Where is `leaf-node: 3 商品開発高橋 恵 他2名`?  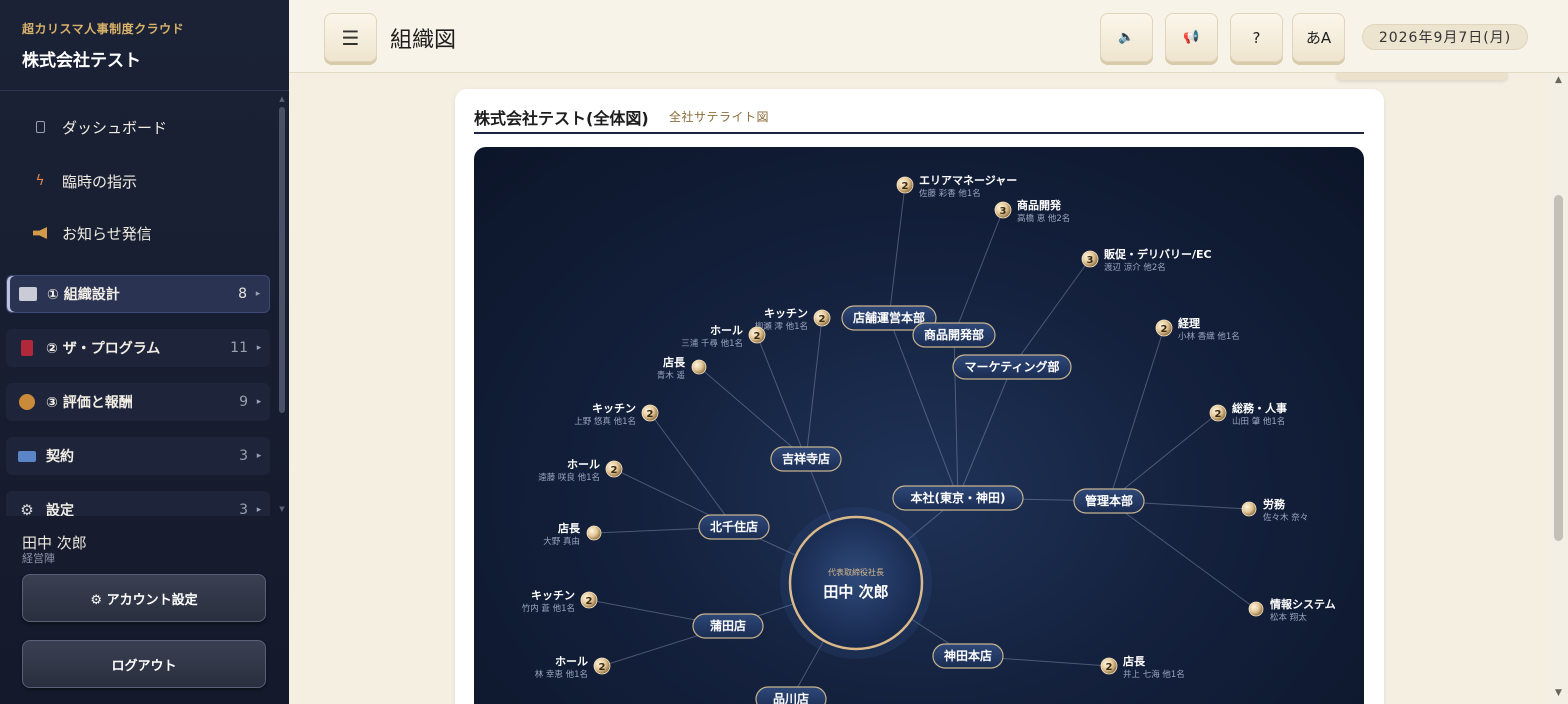 leaf-node: 3 商品開発高橋 恵 他2名 is located at coordinates (1032, 211).